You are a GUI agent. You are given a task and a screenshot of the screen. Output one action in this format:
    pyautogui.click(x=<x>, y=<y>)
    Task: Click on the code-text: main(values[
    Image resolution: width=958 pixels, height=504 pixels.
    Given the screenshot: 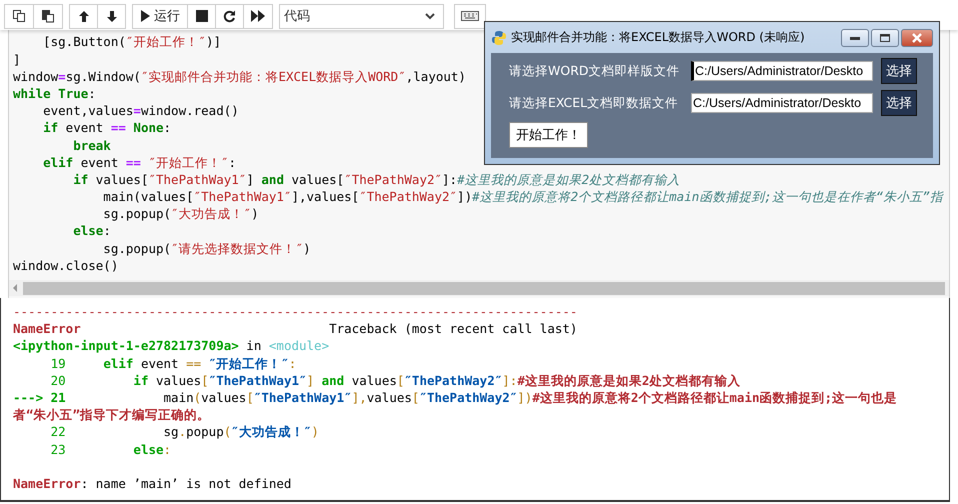 What is the action you would take?
    pyautogui.click(x=148, y=196)
    